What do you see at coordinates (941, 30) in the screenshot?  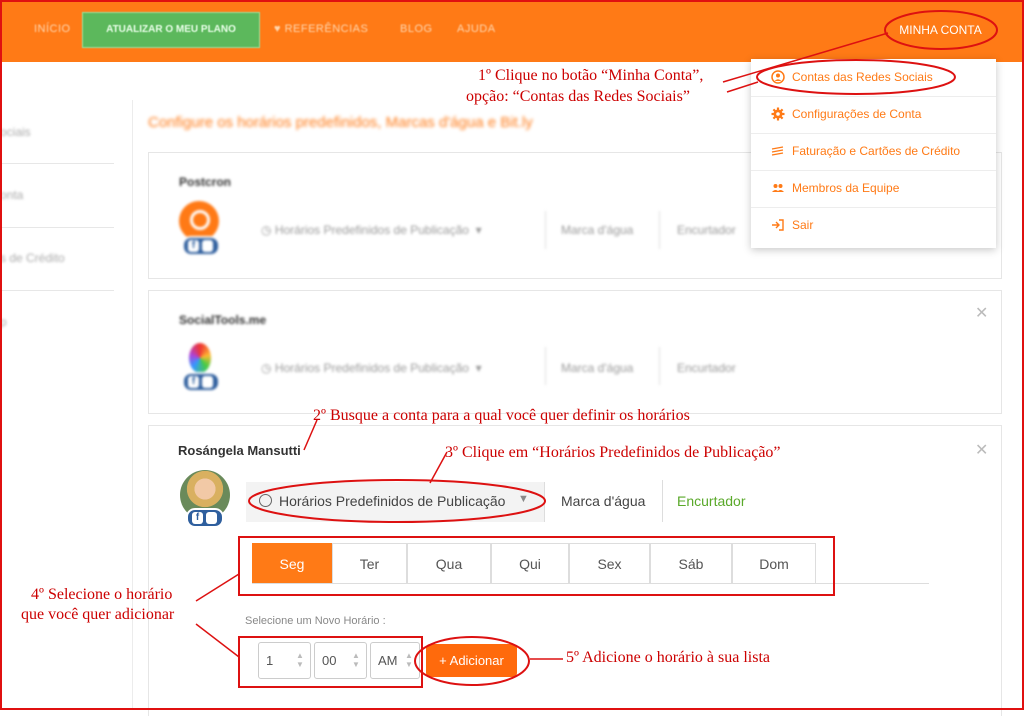 I see `annotation-ellipse-account` at bounding box center [941, 30].